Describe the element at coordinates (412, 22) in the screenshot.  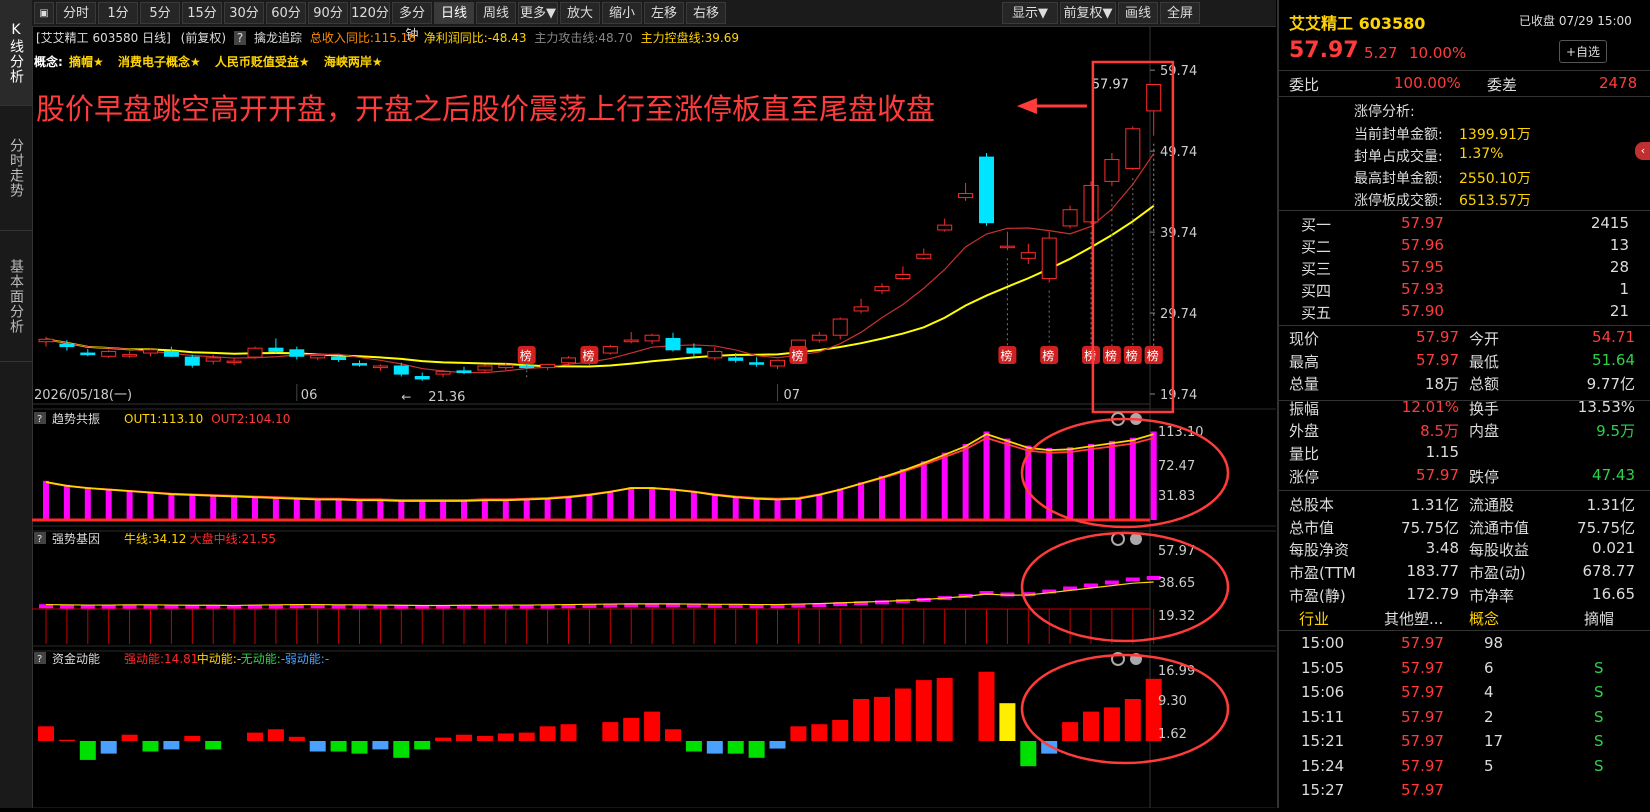
I see `toolbar-button: 多分钟` at that location.